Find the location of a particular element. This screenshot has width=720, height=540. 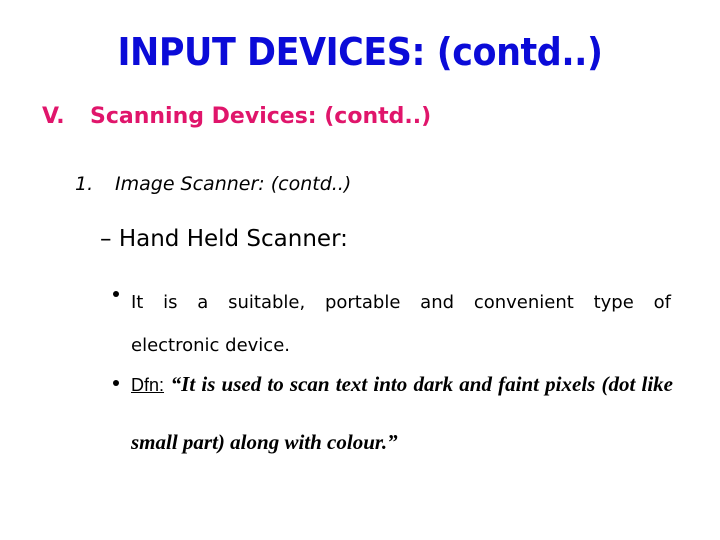

word: portable is located at coordinates (362, 302).